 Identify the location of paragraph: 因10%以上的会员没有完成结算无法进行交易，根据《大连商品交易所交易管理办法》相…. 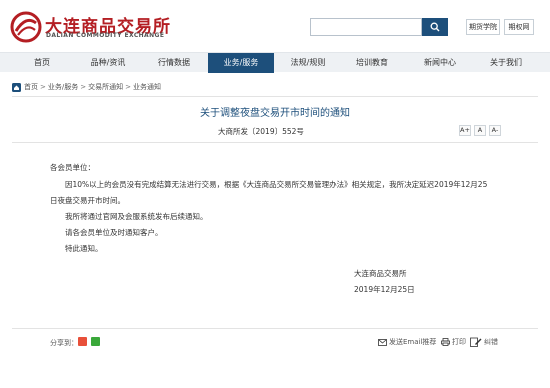
(276, 184).